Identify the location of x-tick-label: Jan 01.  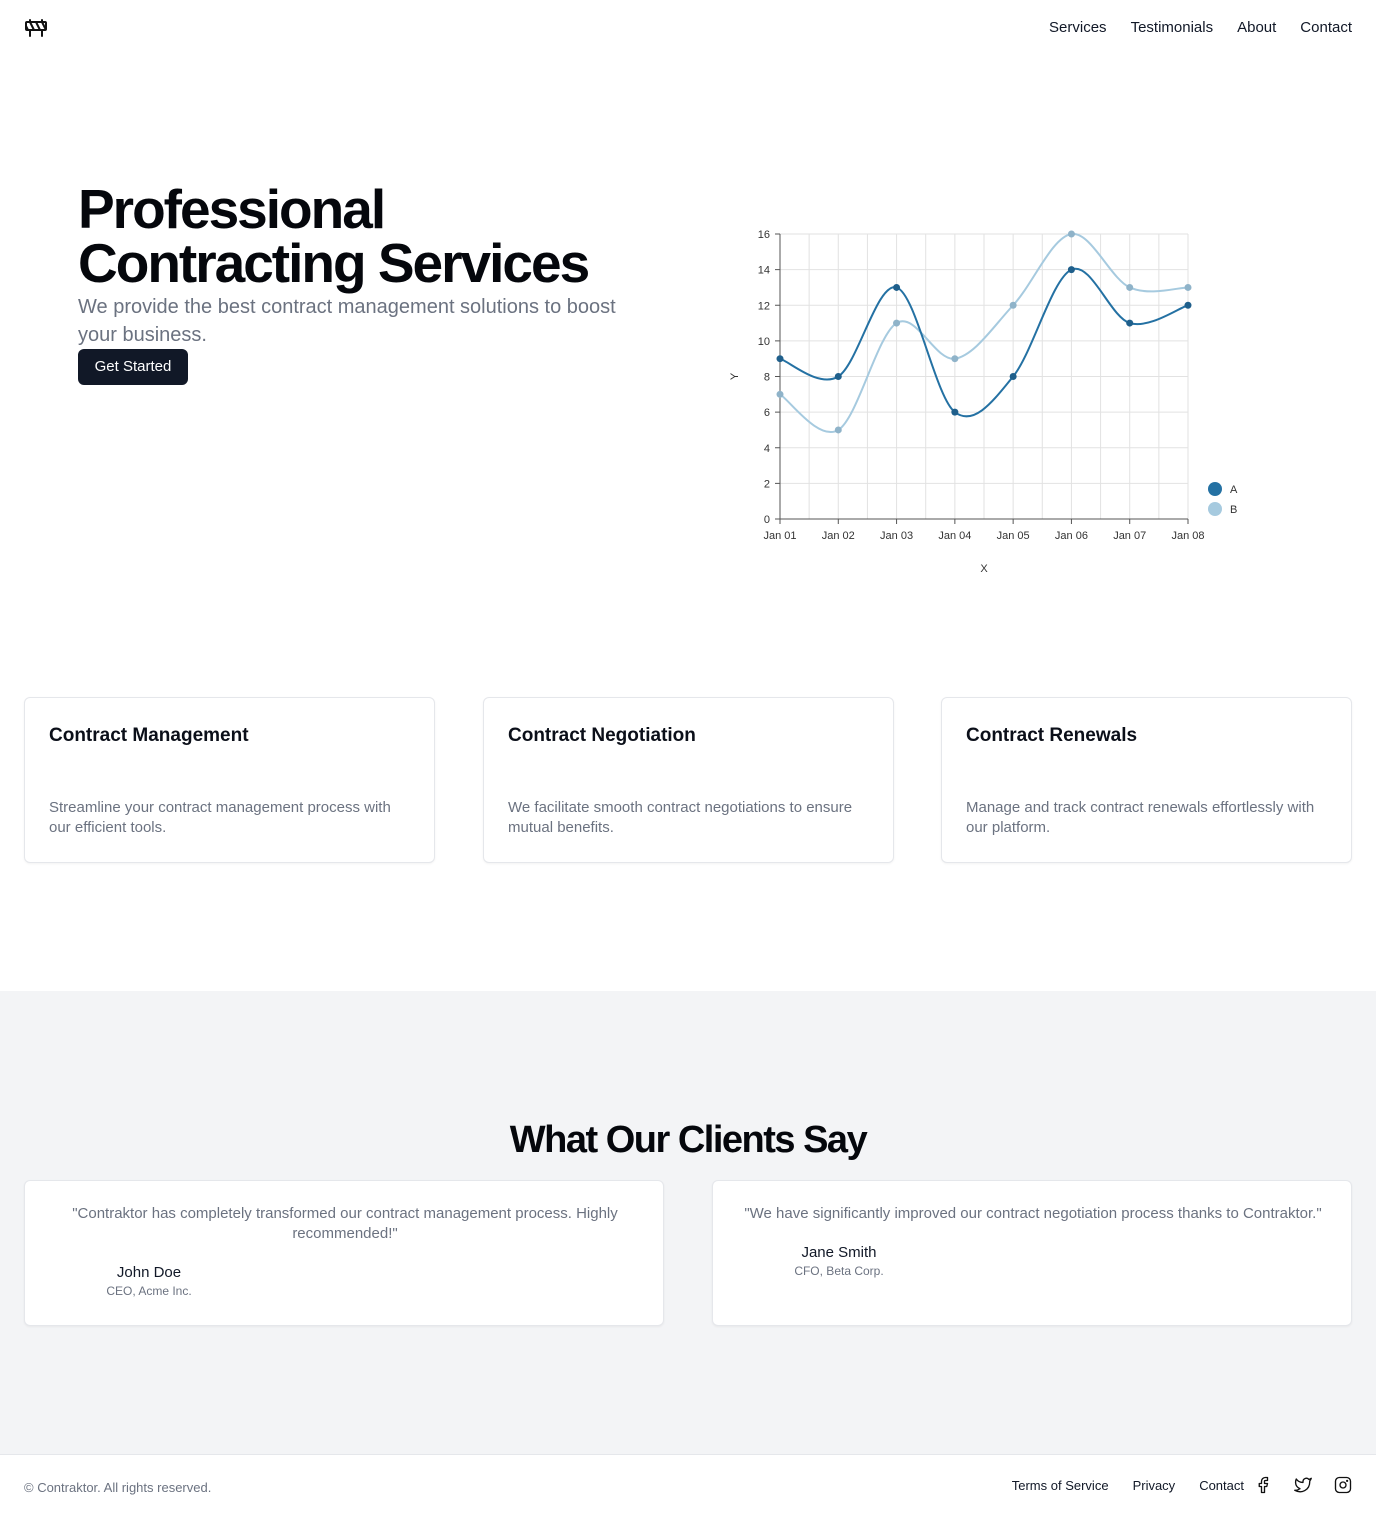
(779, 536).